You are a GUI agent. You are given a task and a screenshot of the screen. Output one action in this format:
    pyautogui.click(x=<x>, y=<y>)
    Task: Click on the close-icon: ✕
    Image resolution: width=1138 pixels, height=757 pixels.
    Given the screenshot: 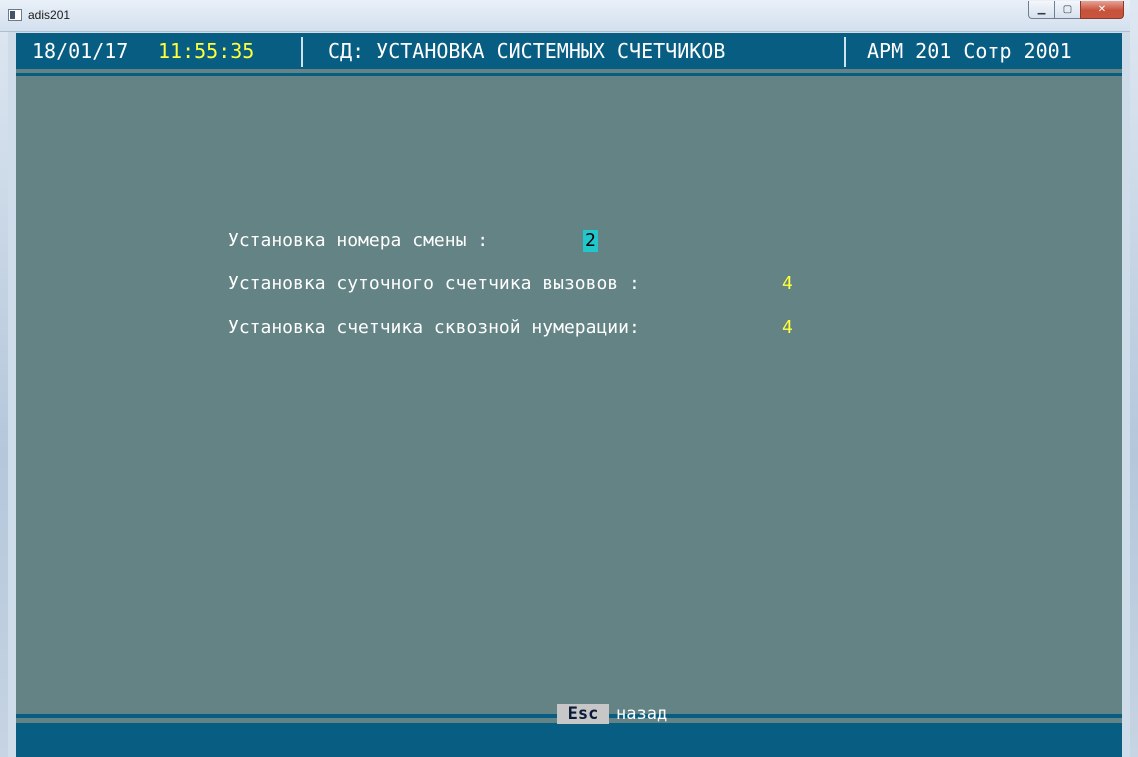 What is the action you would take?
    pyautogui.click(x=1102, y=9)
    